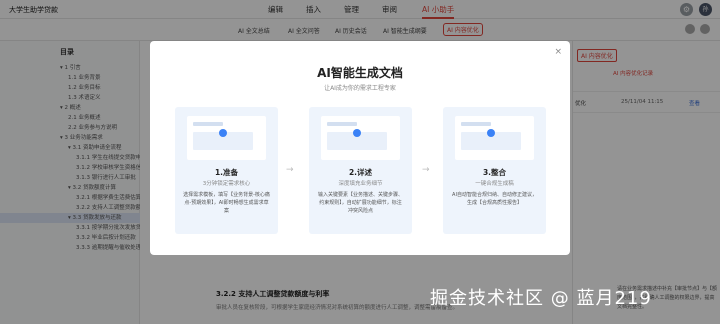 The width and height of the screenshot is (720, 324). Describe the element at coordinates (494, 138) in the screenshot. I see `integrate-illustration-icon` at that location.